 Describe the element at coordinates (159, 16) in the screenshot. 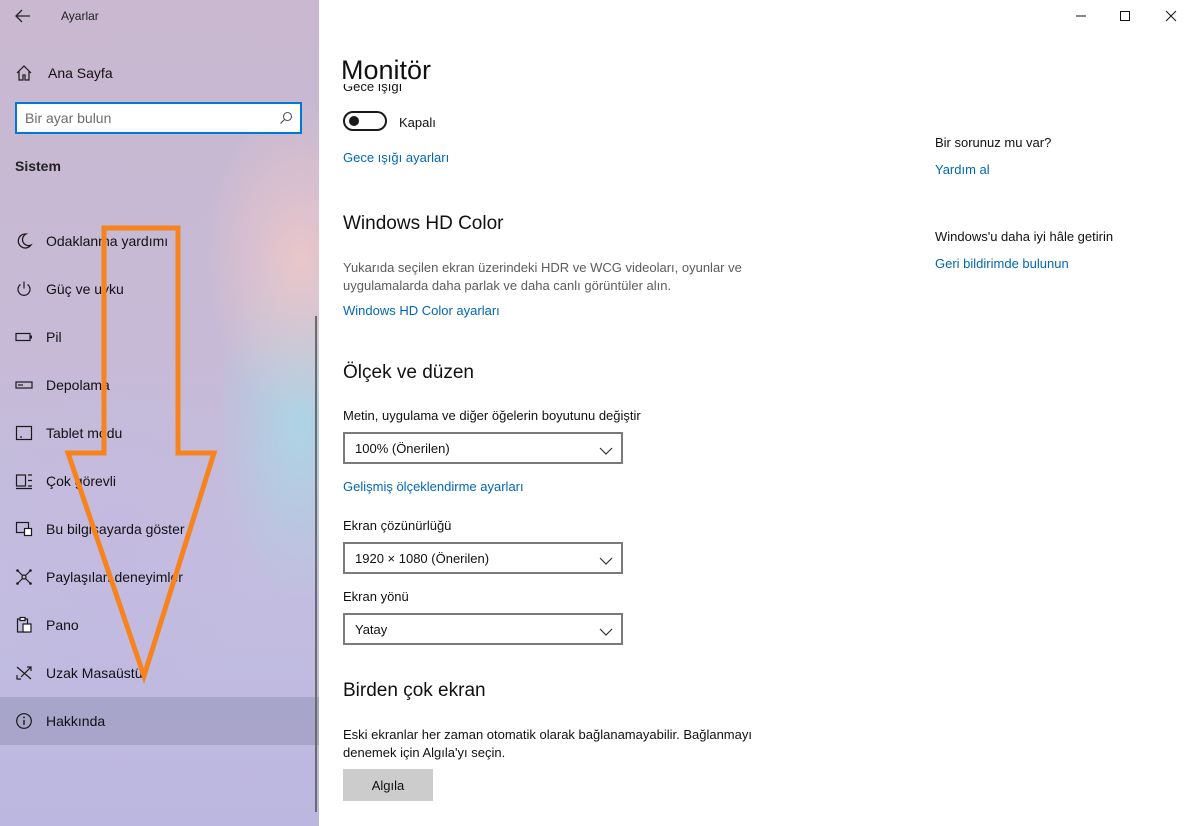

I see `title-bar-left: Ayarlar` at that location.